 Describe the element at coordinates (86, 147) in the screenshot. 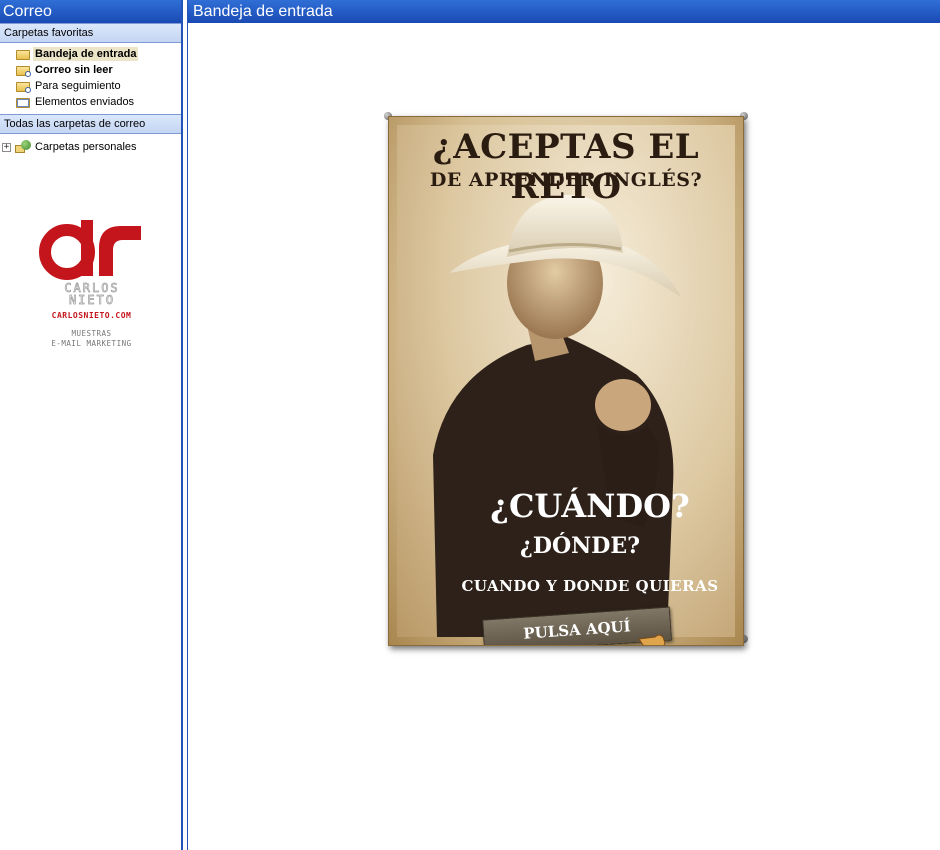

I see `tree-item-label: Carpetas personales` at that location.